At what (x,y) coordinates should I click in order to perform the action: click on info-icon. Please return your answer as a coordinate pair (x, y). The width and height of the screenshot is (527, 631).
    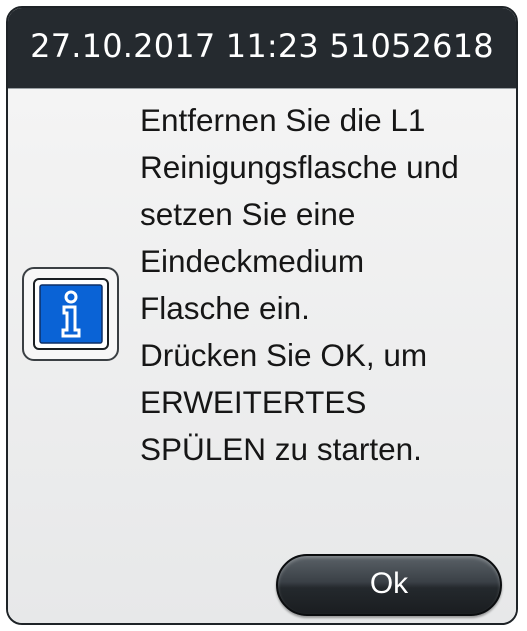
    Looking at the image, I should click on (70, 314).